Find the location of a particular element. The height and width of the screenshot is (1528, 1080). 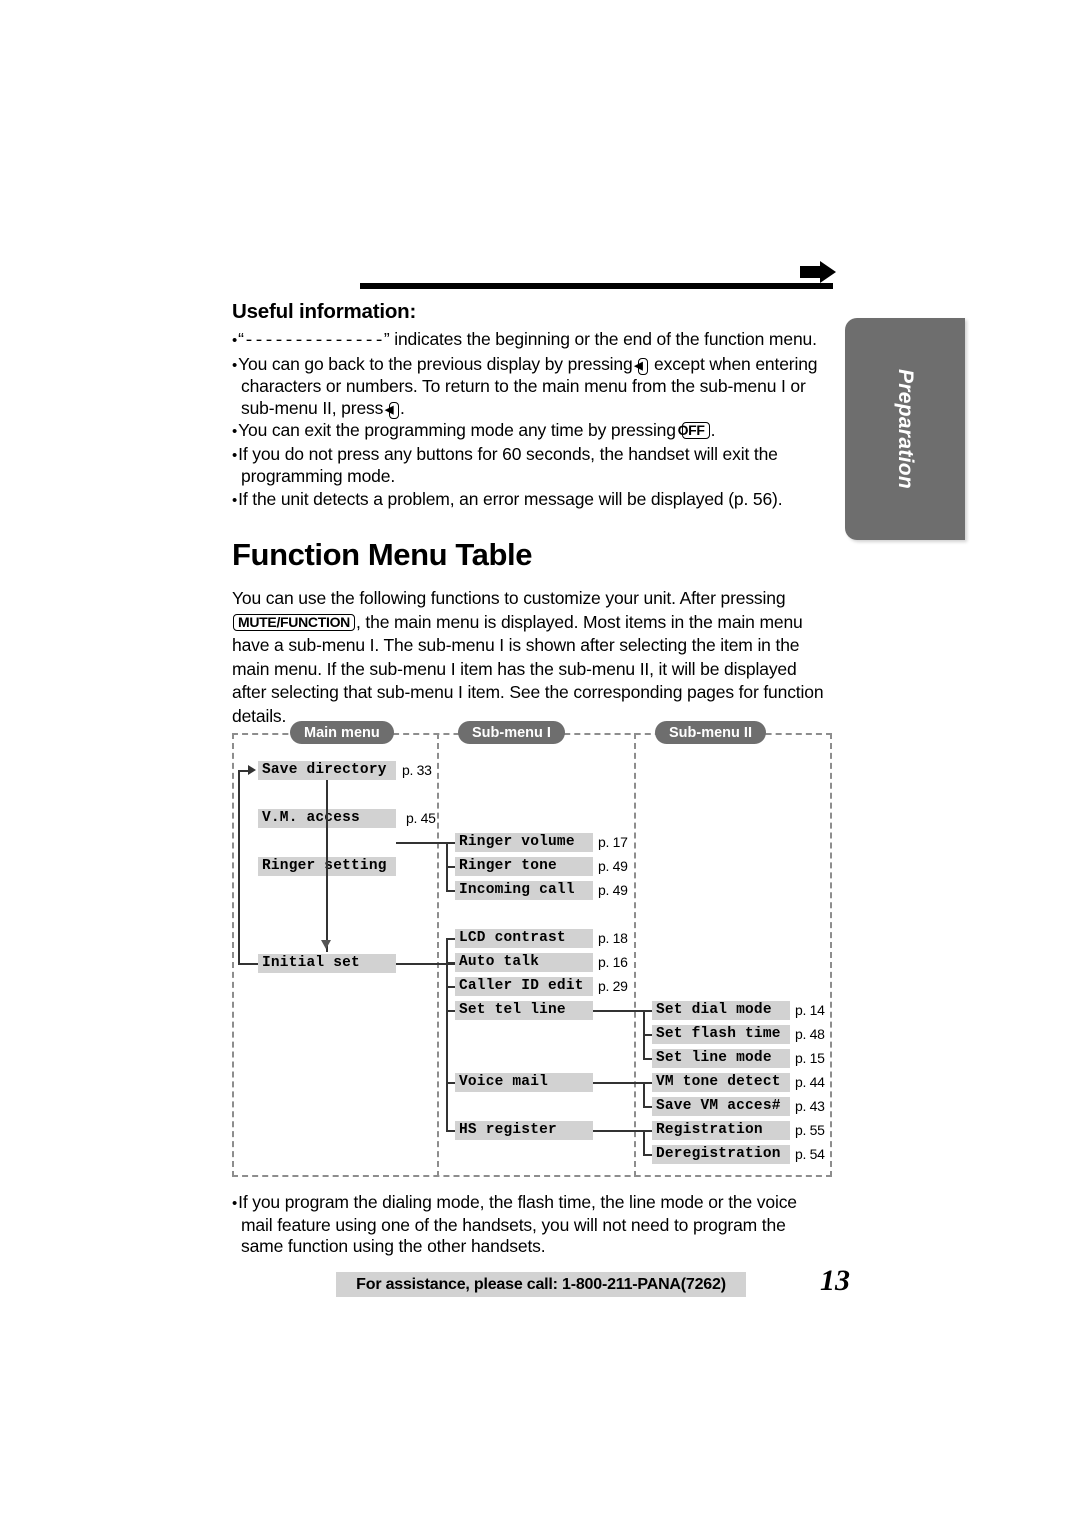

page-ref-save-directory: p. 33 is located at coordinates (417, 770).